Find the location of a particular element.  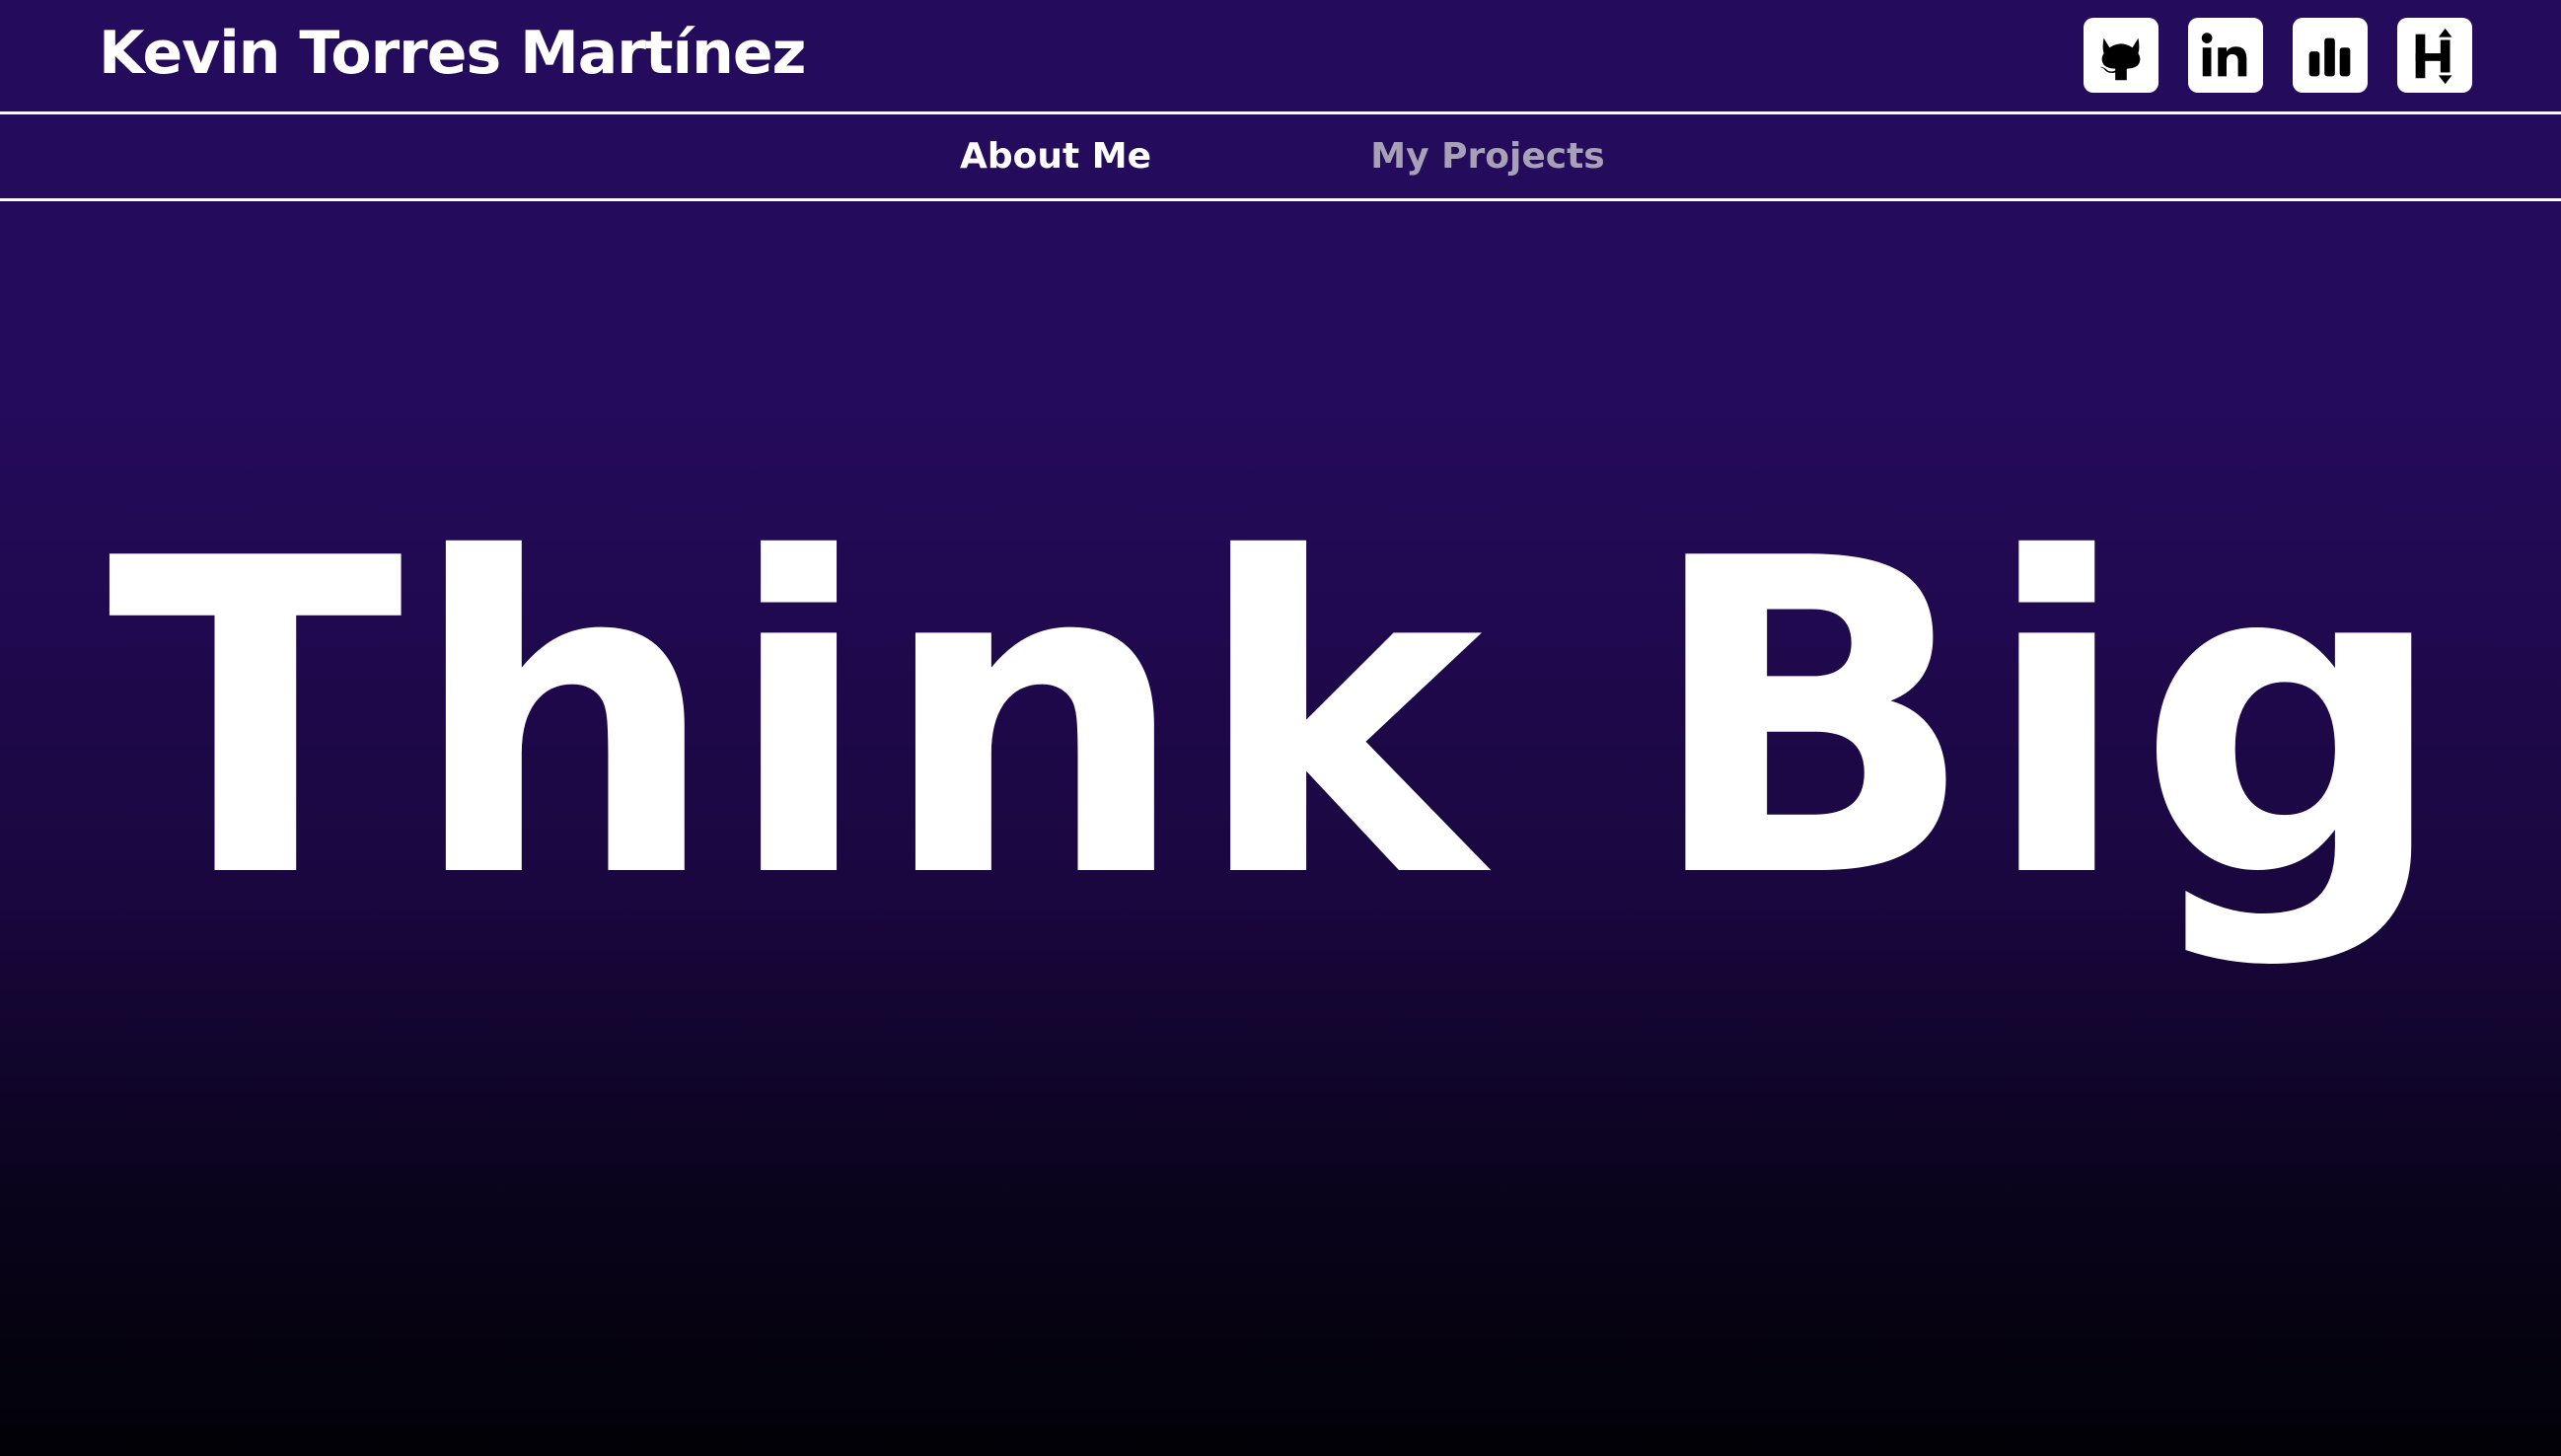

bar-chart-icon is located at coordinates (2329, 57).